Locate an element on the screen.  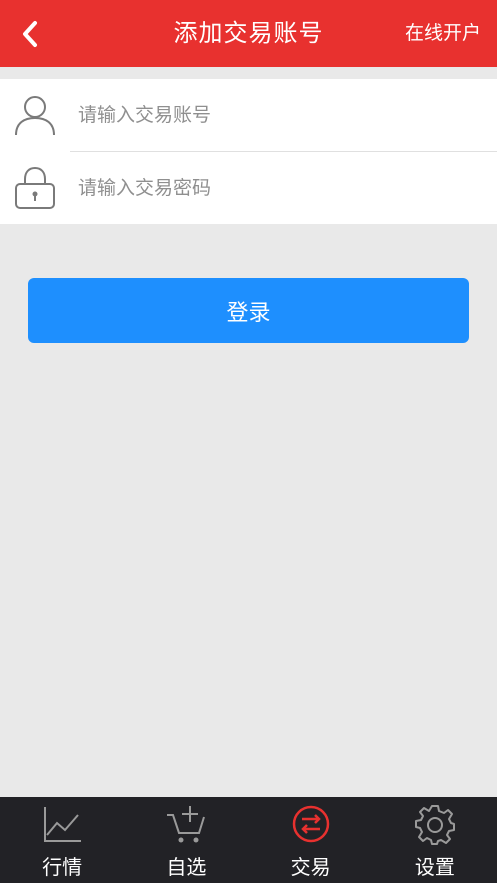
tab-label: 自选 is located at coordinates (186, 867).